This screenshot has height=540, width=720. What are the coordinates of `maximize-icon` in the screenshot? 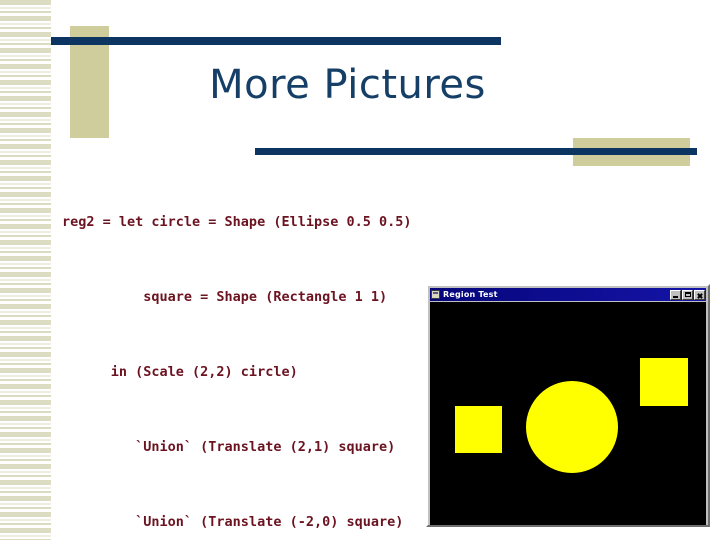 It's located at (688, 294).